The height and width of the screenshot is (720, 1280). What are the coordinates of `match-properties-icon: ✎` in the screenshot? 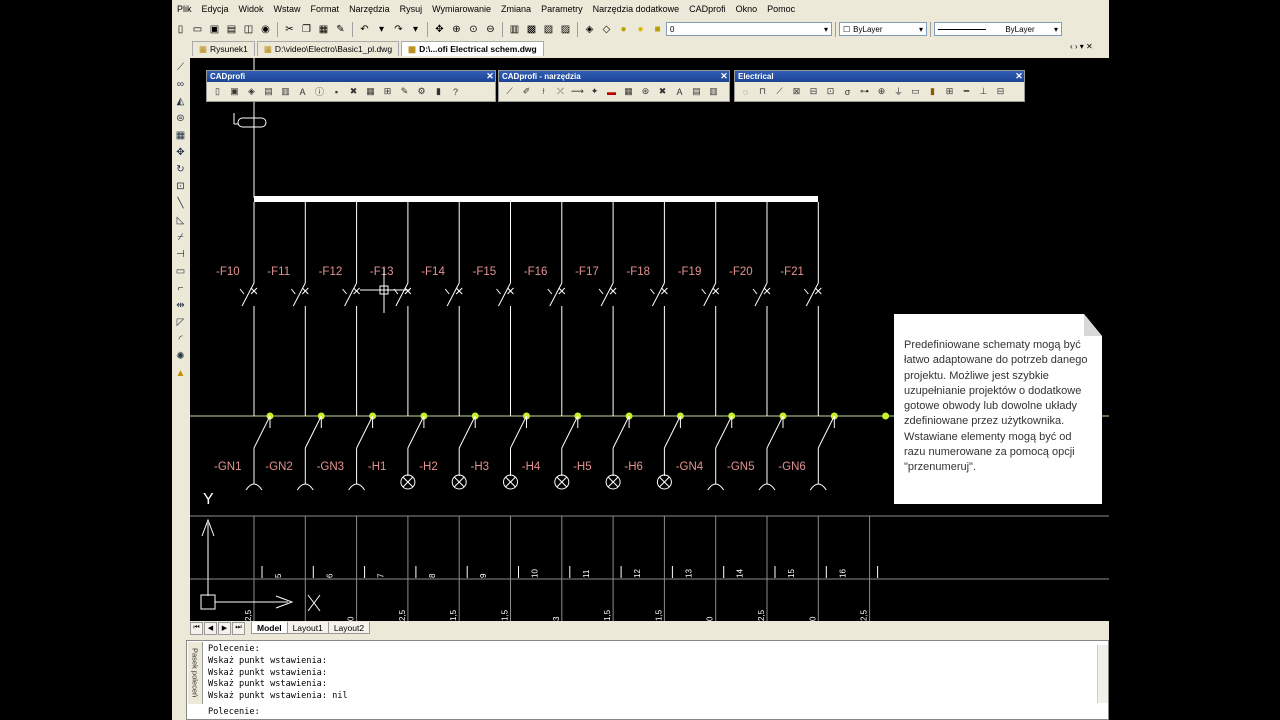 It's located at (340, 29).